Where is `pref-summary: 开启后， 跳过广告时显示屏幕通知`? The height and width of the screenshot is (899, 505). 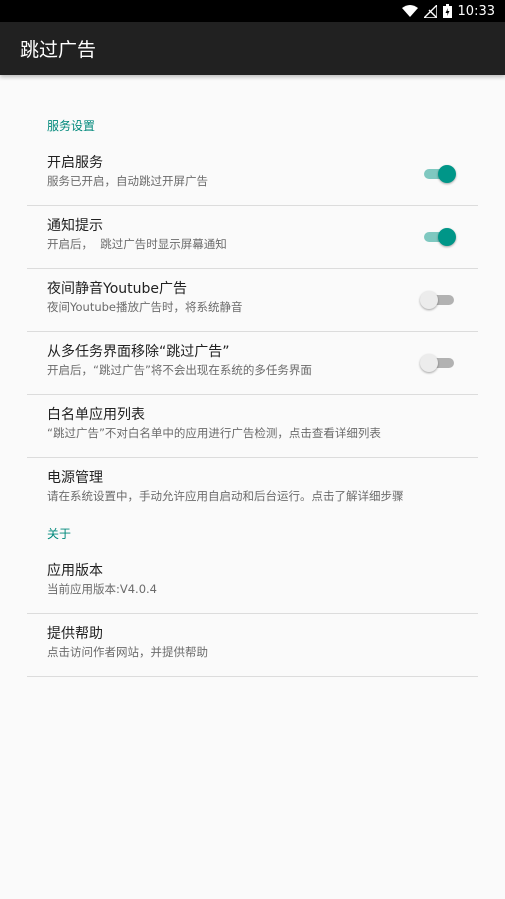 pref-summary: 开启后， 跳过广告时显示屏幕通知 is located at coordinates (137, 244).